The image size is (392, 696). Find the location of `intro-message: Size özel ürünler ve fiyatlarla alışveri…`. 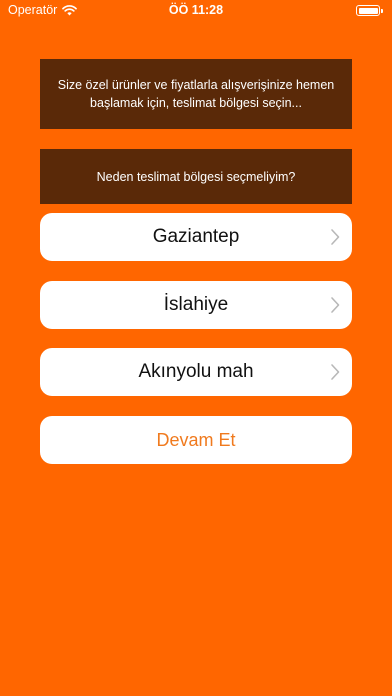

intro-message: Size özel ürünler ve fiyatlarla alışveri… is located at coordinates (196, 94).